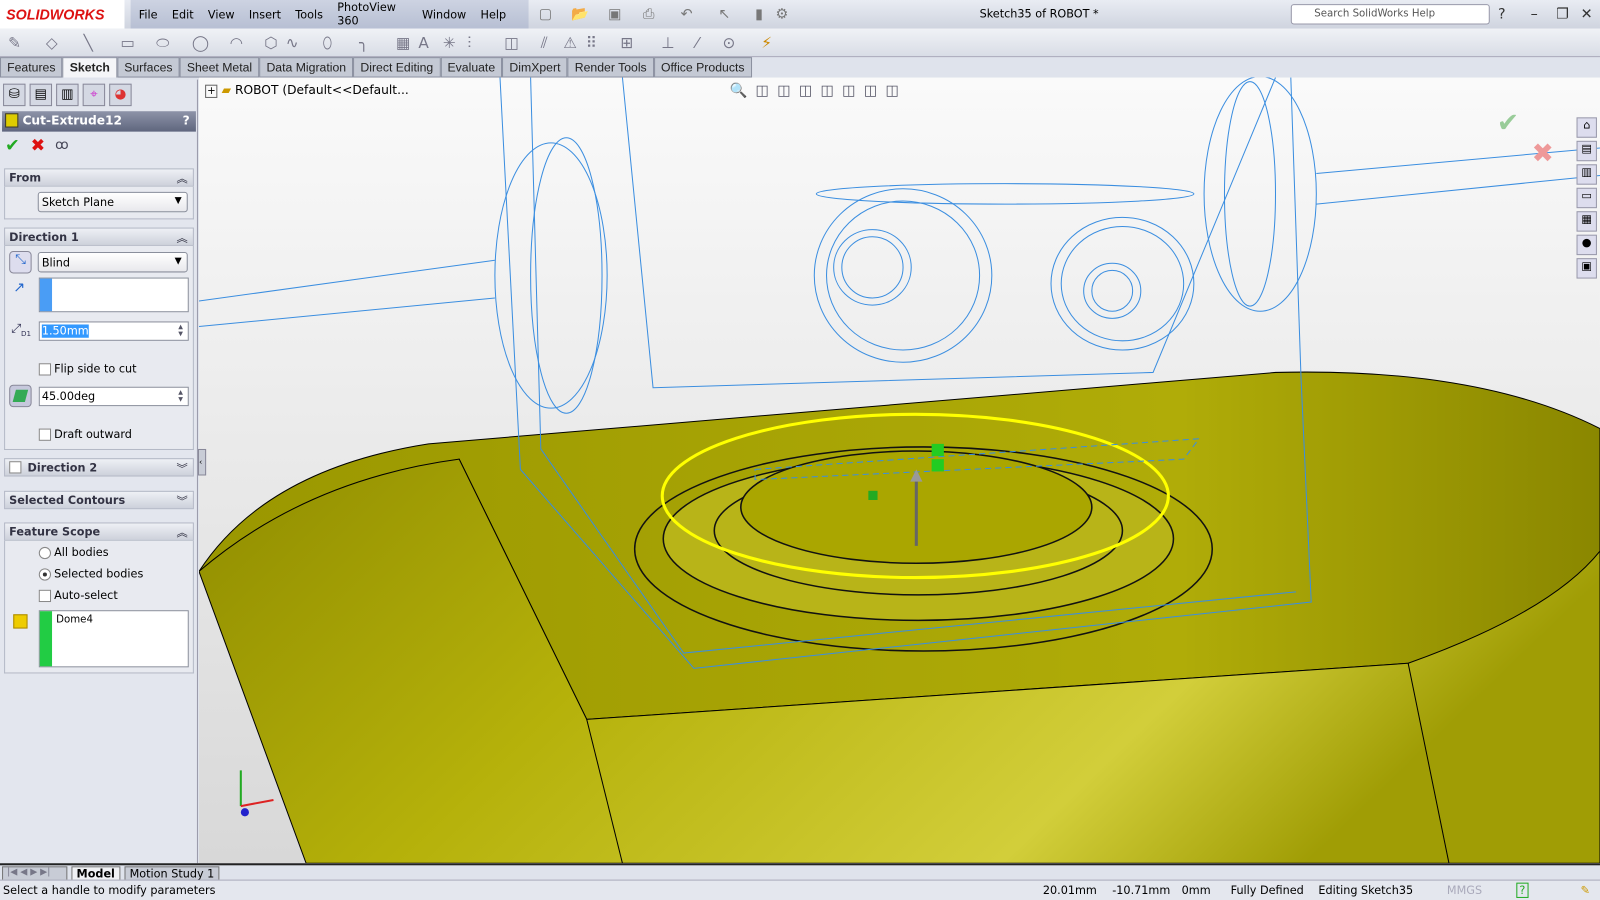  What do you see at coordinates (113, 396) in the screenshot?
I see `draft-angle-input: 45.00deg ▲ ▼` at bounding box center [113, 396].